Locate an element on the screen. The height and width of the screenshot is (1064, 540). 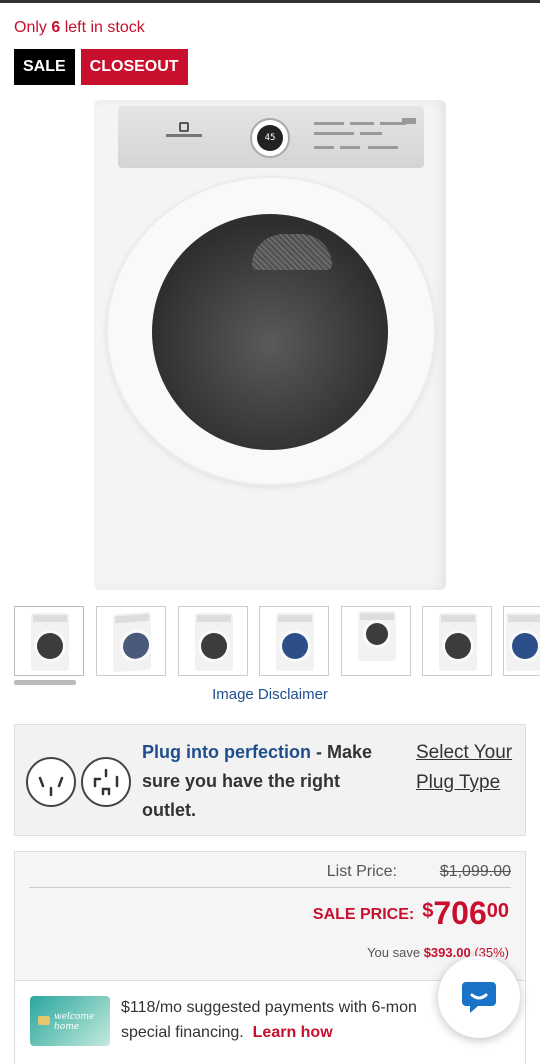
stock-count: 6 is located at coordinates (56, 27).